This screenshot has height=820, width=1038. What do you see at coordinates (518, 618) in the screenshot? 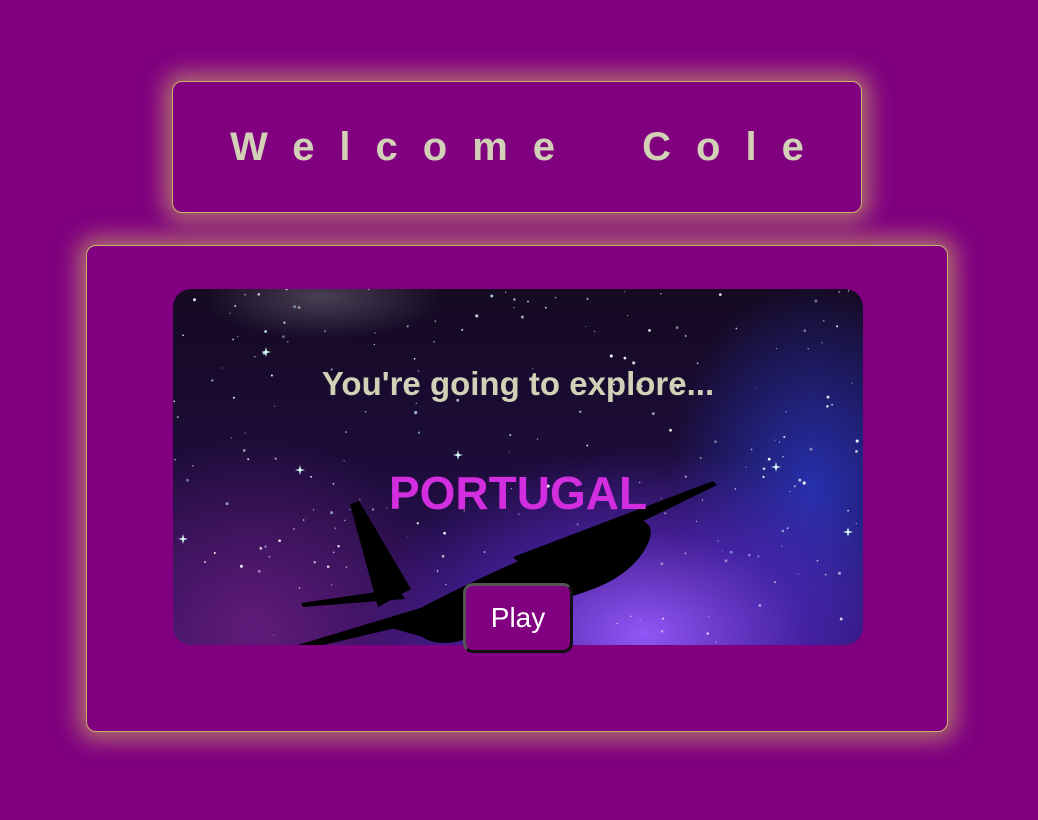
I see `play-button: Play` at bounding box center [518, 618].